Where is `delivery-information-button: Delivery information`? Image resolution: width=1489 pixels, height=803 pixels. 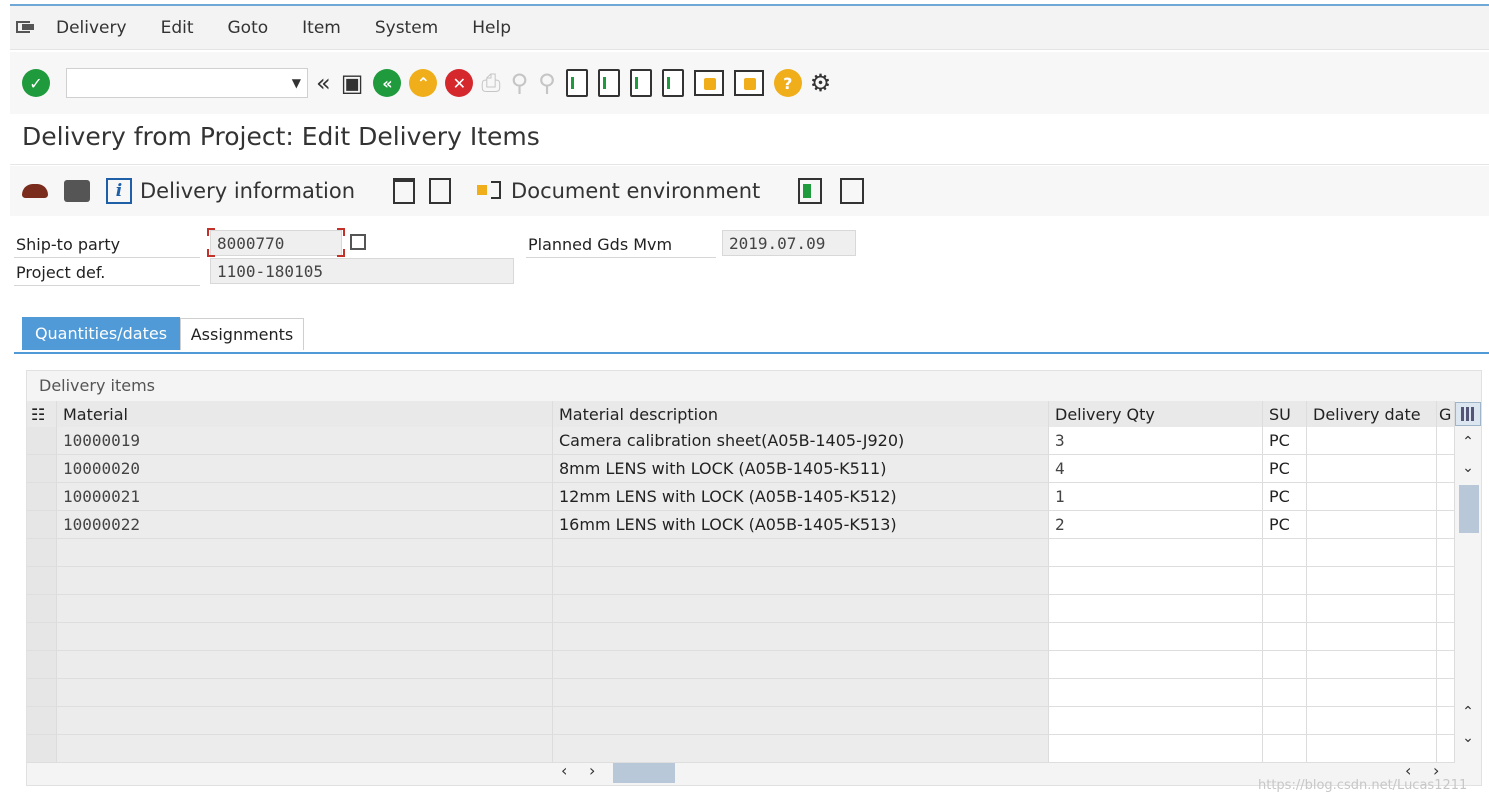
delivery-information-button: Delivery information is located at coordinates (247, 191).